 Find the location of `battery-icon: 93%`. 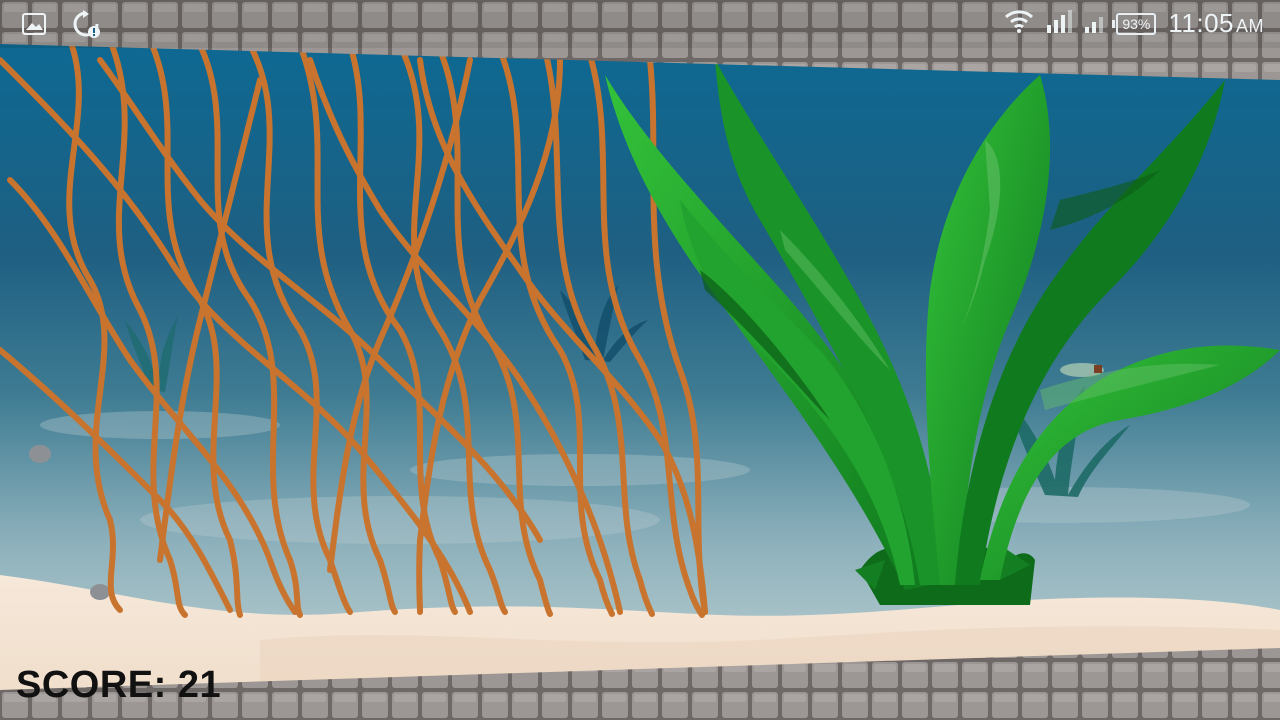

battery-icon: 93% is located at coordinates (1134, 23).